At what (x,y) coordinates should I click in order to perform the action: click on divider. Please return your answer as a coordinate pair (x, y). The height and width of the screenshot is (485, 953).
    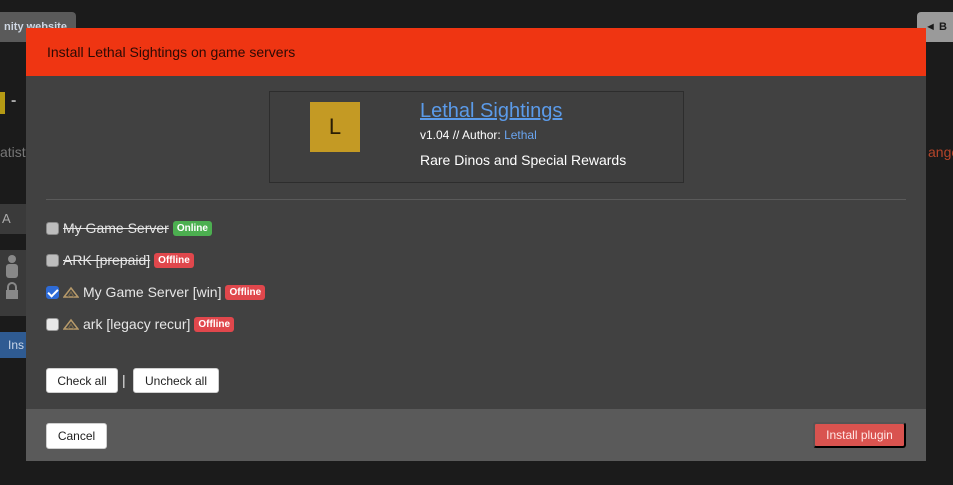
    Looking at the image, I should click on (476, 199).